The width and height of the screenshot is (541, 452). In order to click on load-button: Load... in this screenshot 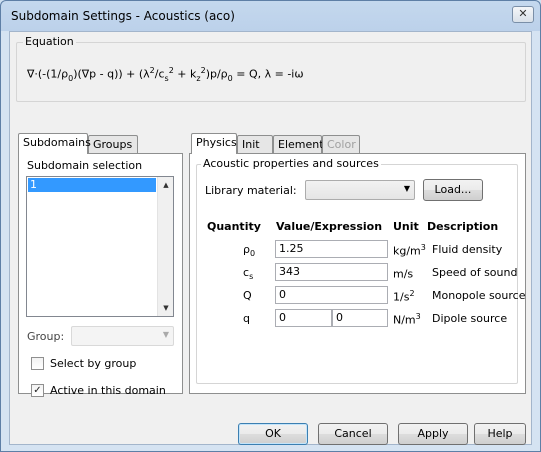, I will do `click(453, 190)`.